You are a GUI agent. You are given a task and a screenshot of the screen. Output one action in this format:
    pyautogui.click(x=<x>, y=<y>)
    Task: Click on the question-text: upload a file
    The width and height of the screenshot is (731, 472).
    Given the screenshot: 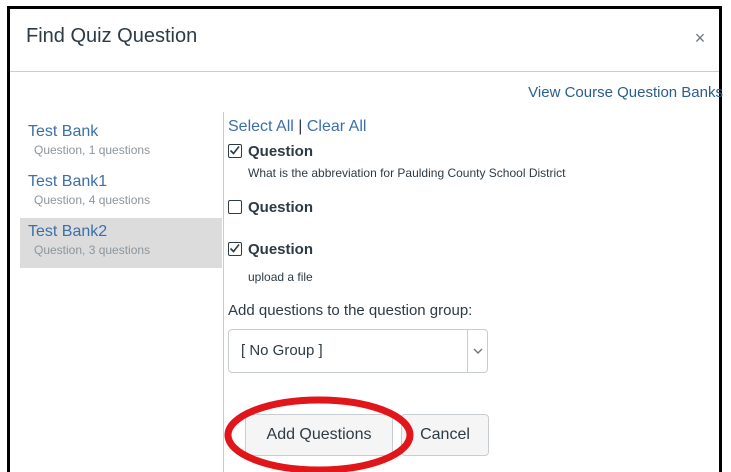 What is the action you would take?
    pyautogui.click(x=280, y=277)
    